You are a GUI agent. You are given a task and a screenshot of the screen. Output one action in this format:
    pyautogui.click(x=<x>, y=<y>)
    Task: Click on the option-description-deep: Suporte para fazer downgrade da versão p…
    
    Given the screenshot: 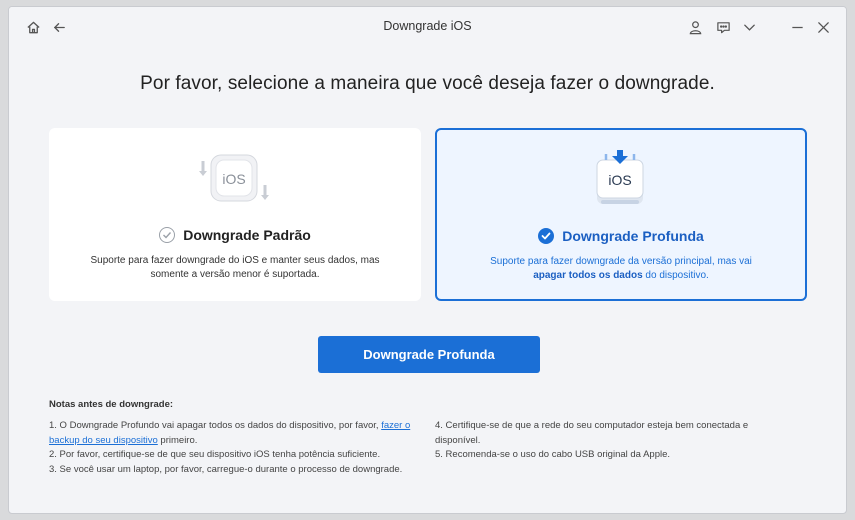 What is the action you would take?
    pyautogui.click(x=621, y=269)
    